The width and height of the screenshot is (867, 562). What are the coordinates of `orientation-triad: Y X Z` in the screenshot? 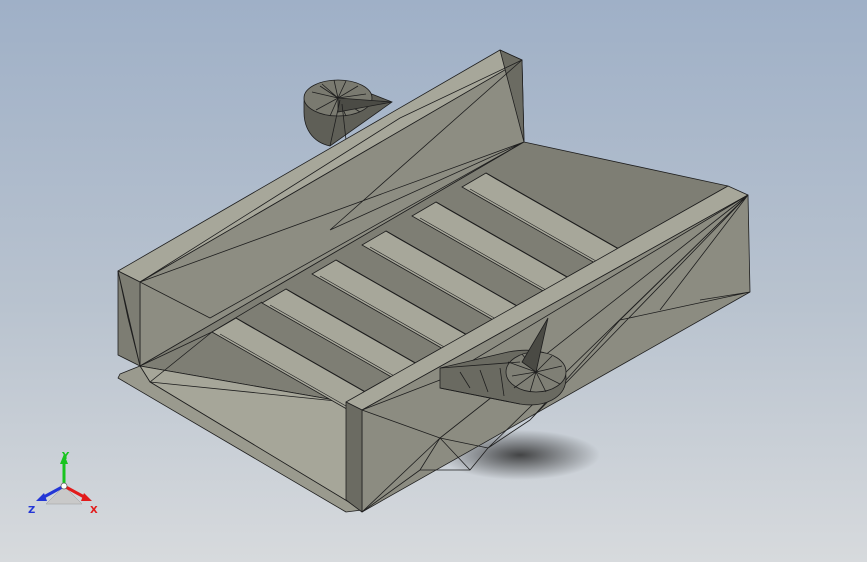 It's located at (64, 486).